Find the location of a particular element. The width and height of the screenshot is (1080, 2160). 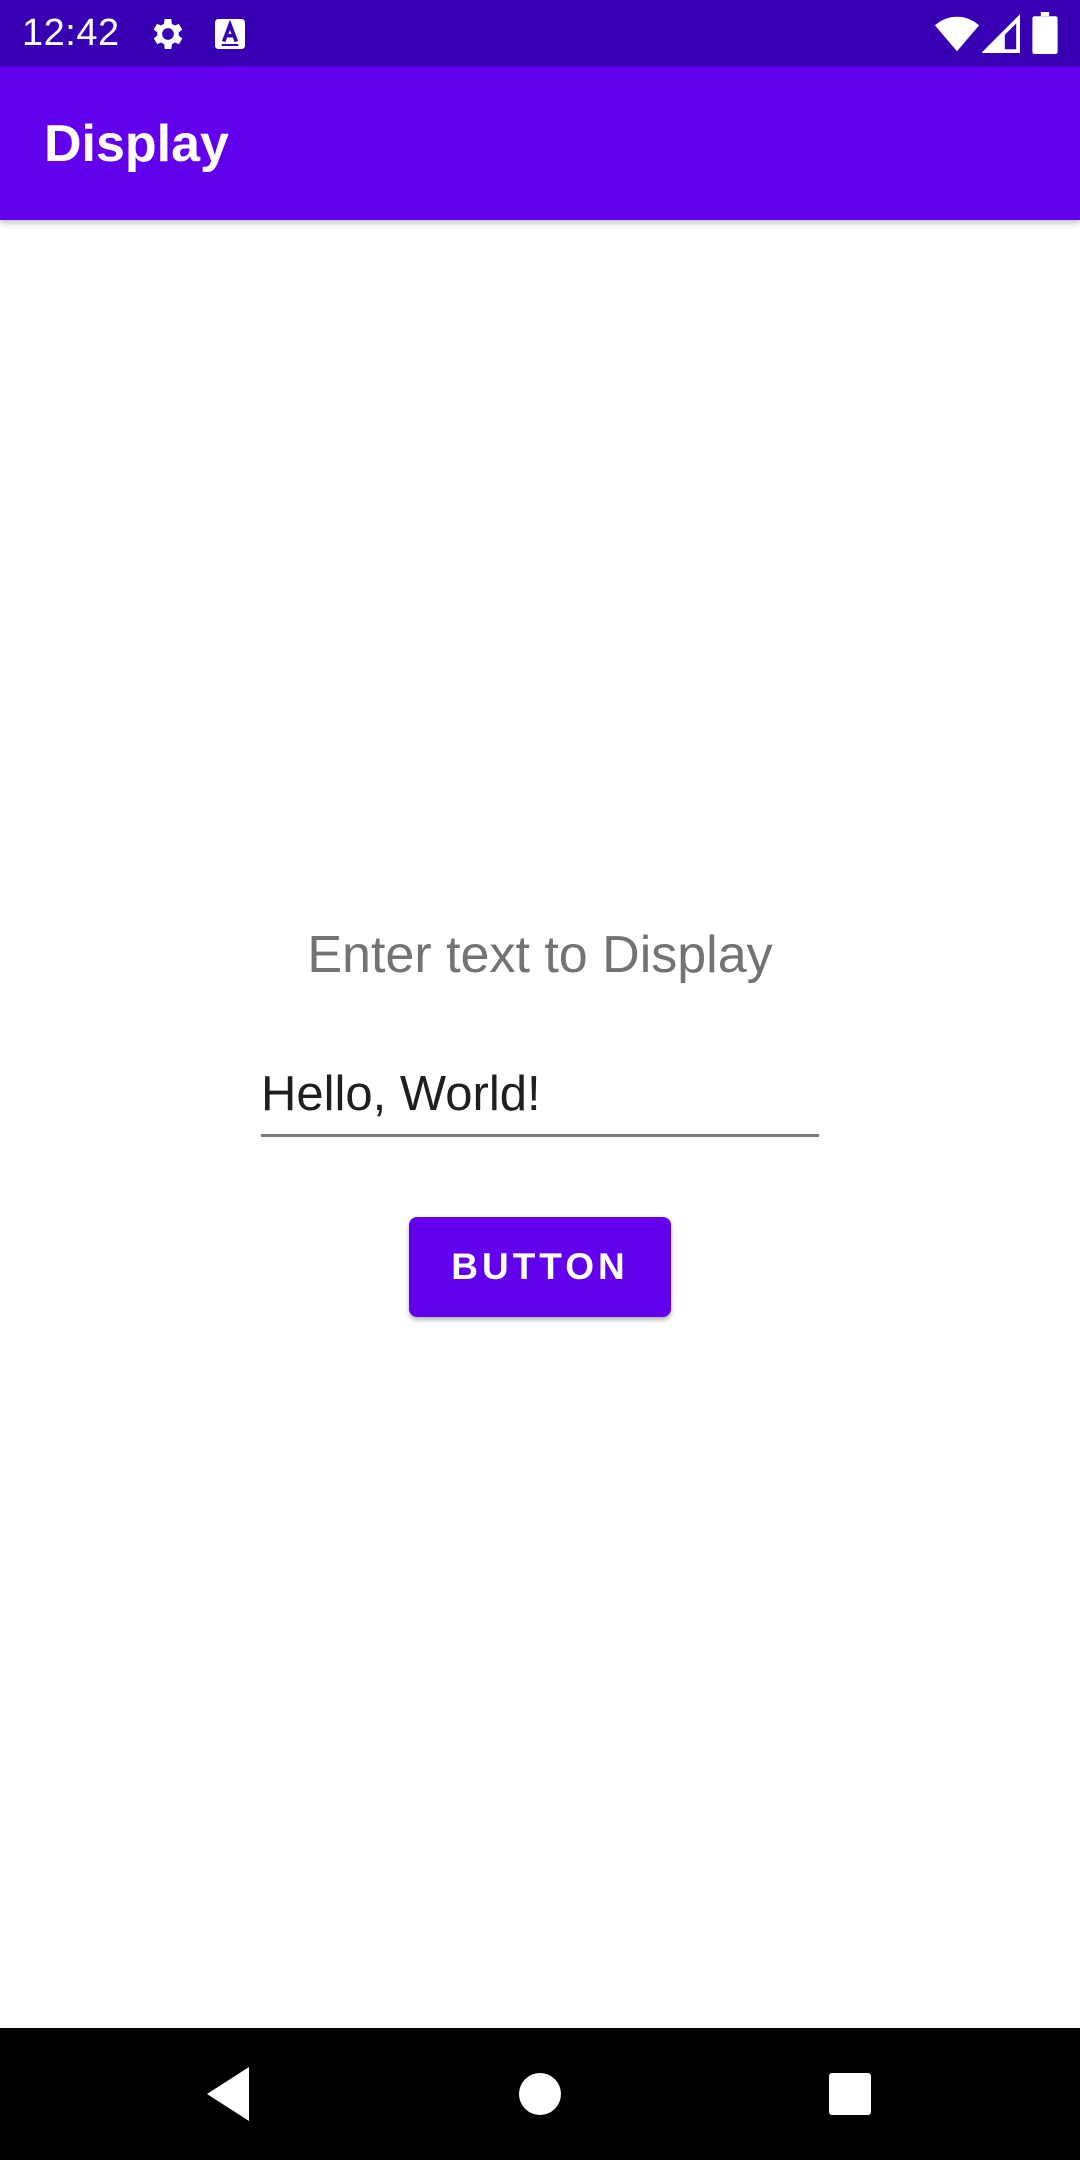

status-bar: 12:42 is located at coordinates (540, 33).